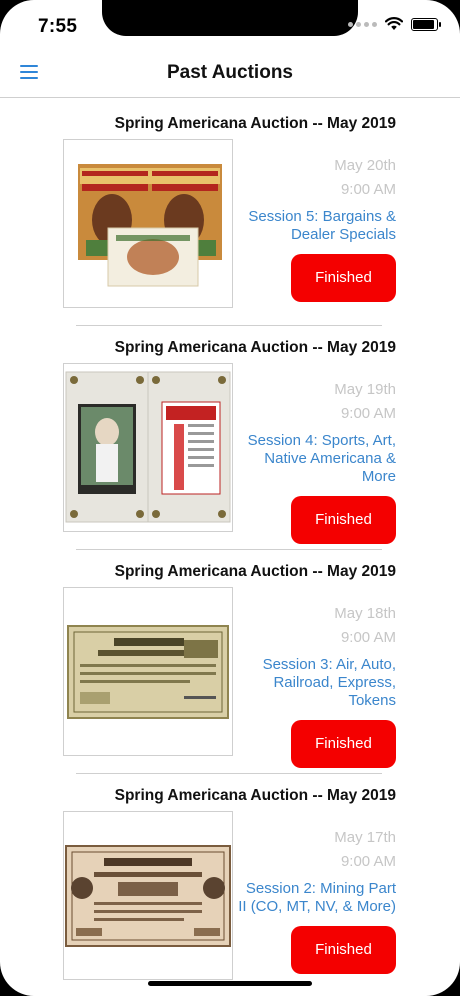 This screenshot has width=460, height=996. What do you see at coordinates (365, 389) in the screenshot?
I see `session-date: May 19th` at bounding box center [365, 389].